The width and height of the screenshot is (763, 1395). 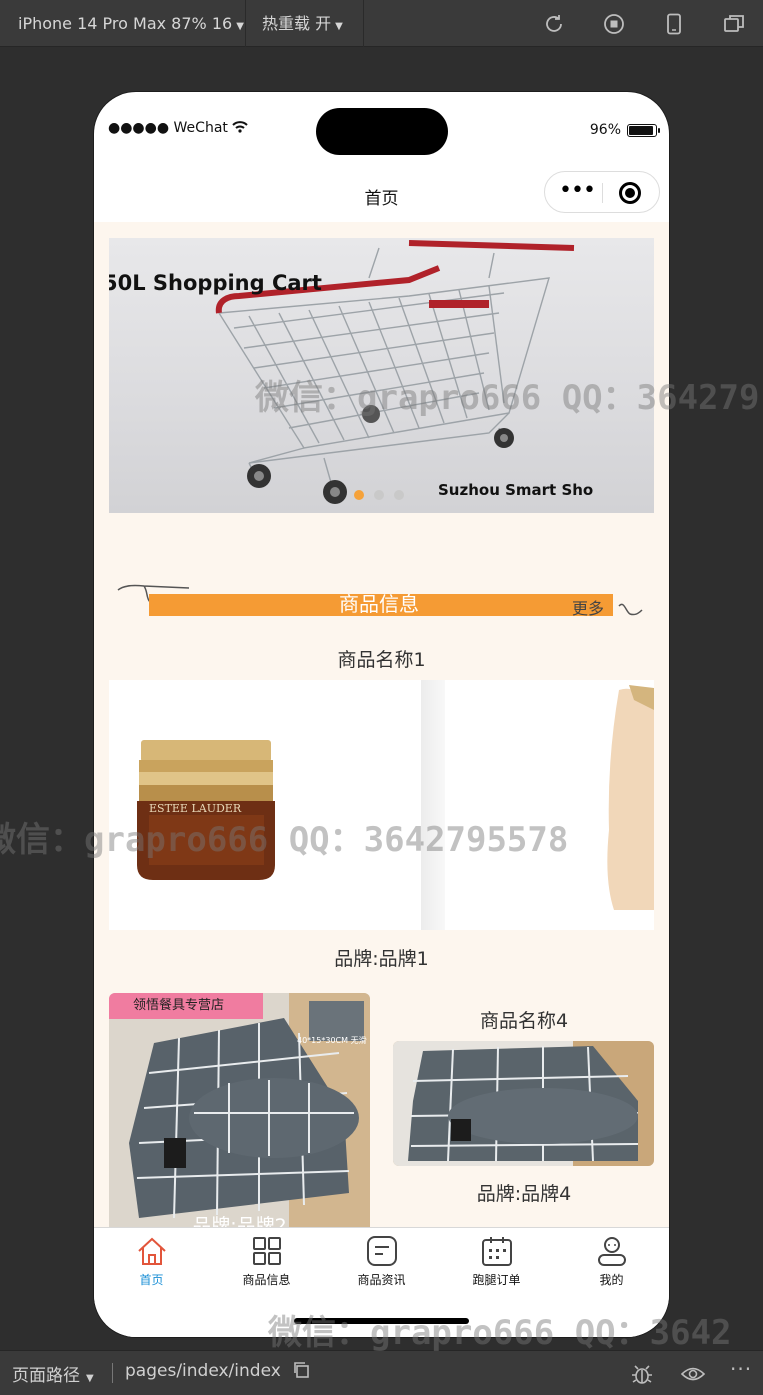 What do you see at coordinates (195, 808) in the screenshot?
I see `jar-label: ESTEE LAUDER` at bounding box center [195, 808].